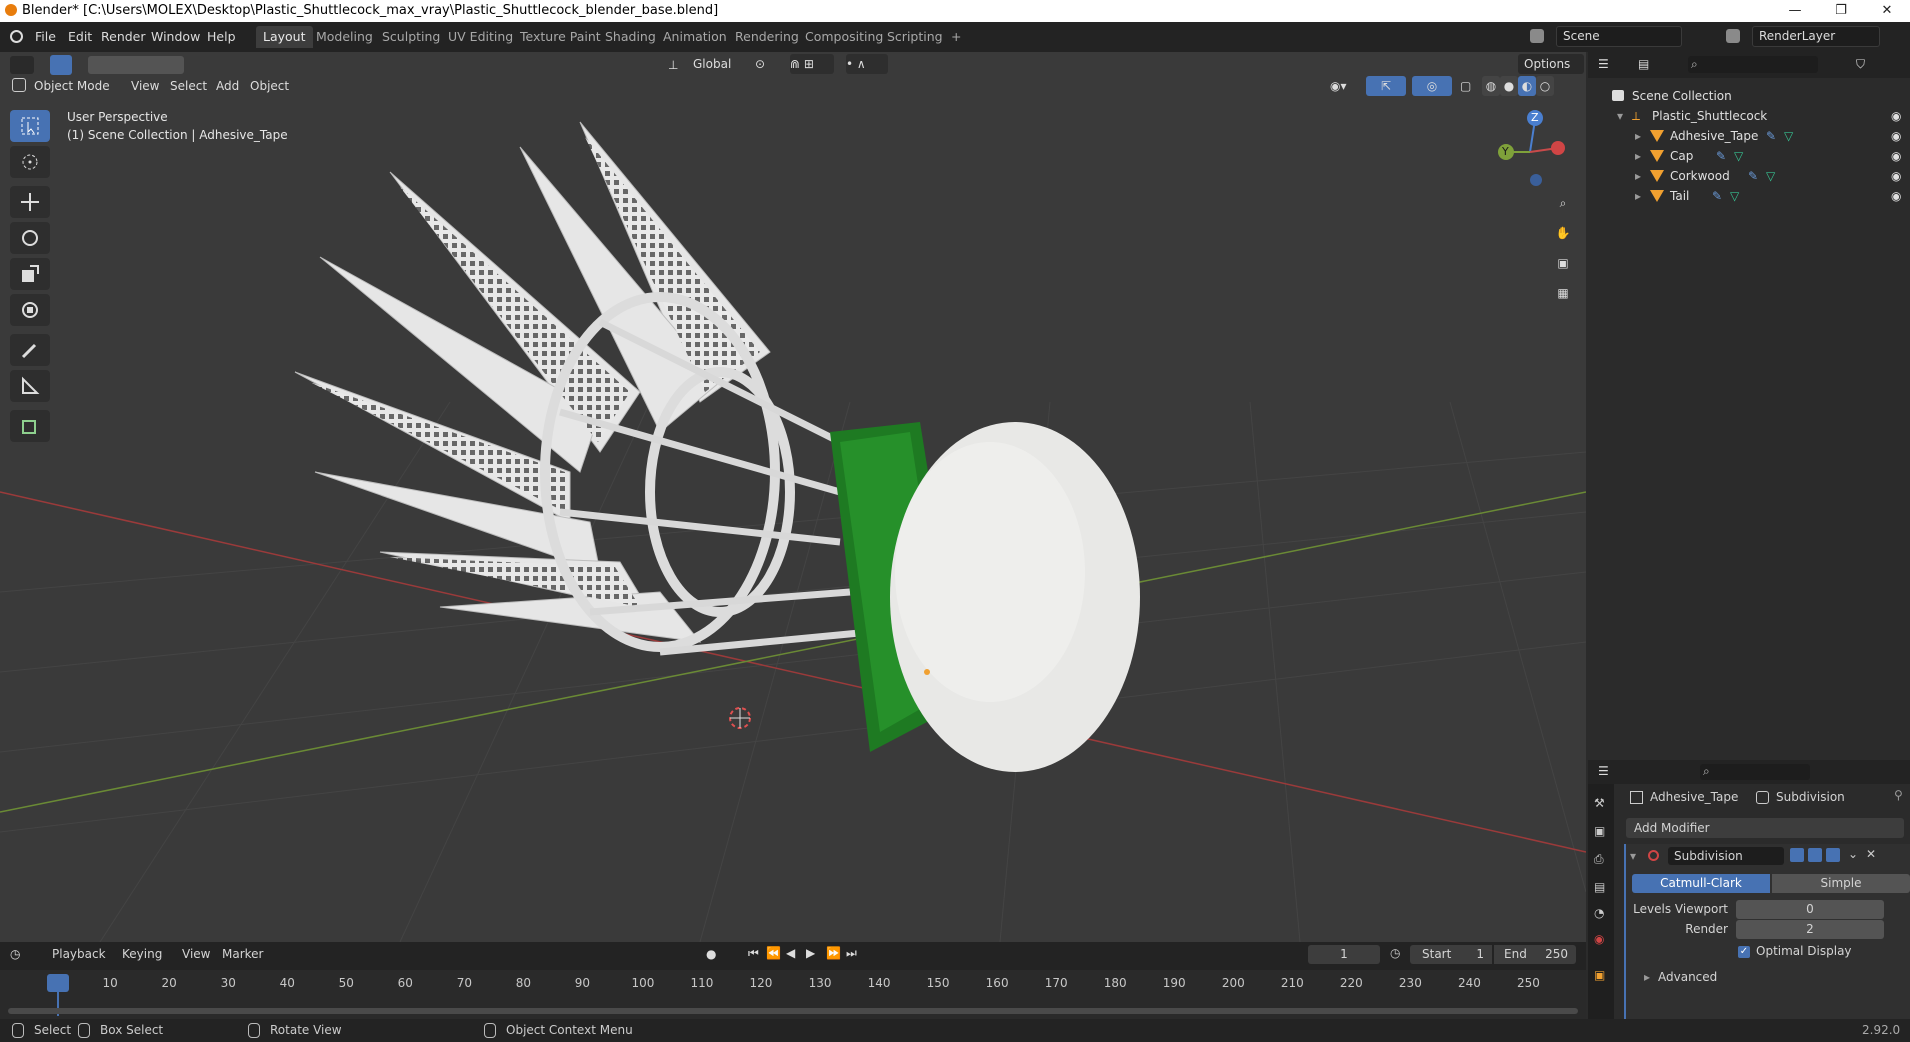 The height and width of the screenshot is (1042, 1910). Describe the element at coordinates (30, 238) in the screenshot. I see `tool-rotate` at that location.